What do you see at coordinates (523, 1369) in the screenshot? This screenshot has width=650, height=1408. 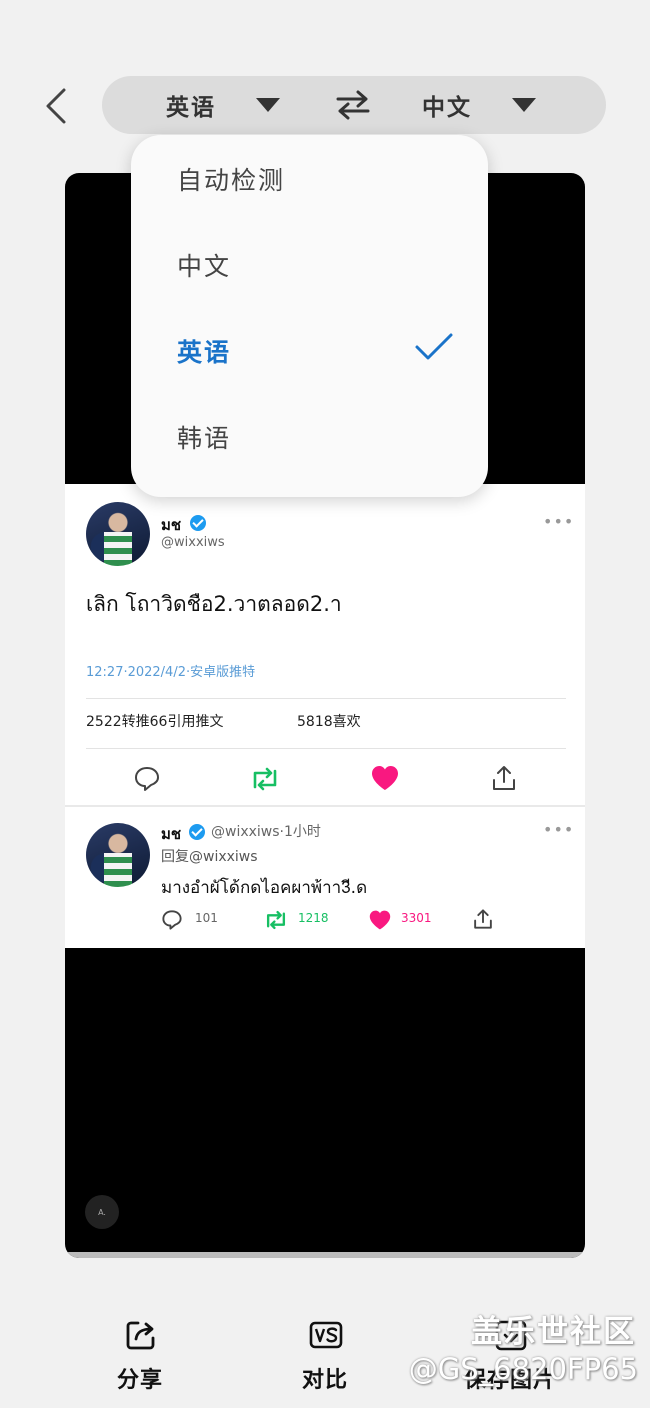 I see `watermark-user: @GS_6820FP65` at bounding box center [523, 1369].